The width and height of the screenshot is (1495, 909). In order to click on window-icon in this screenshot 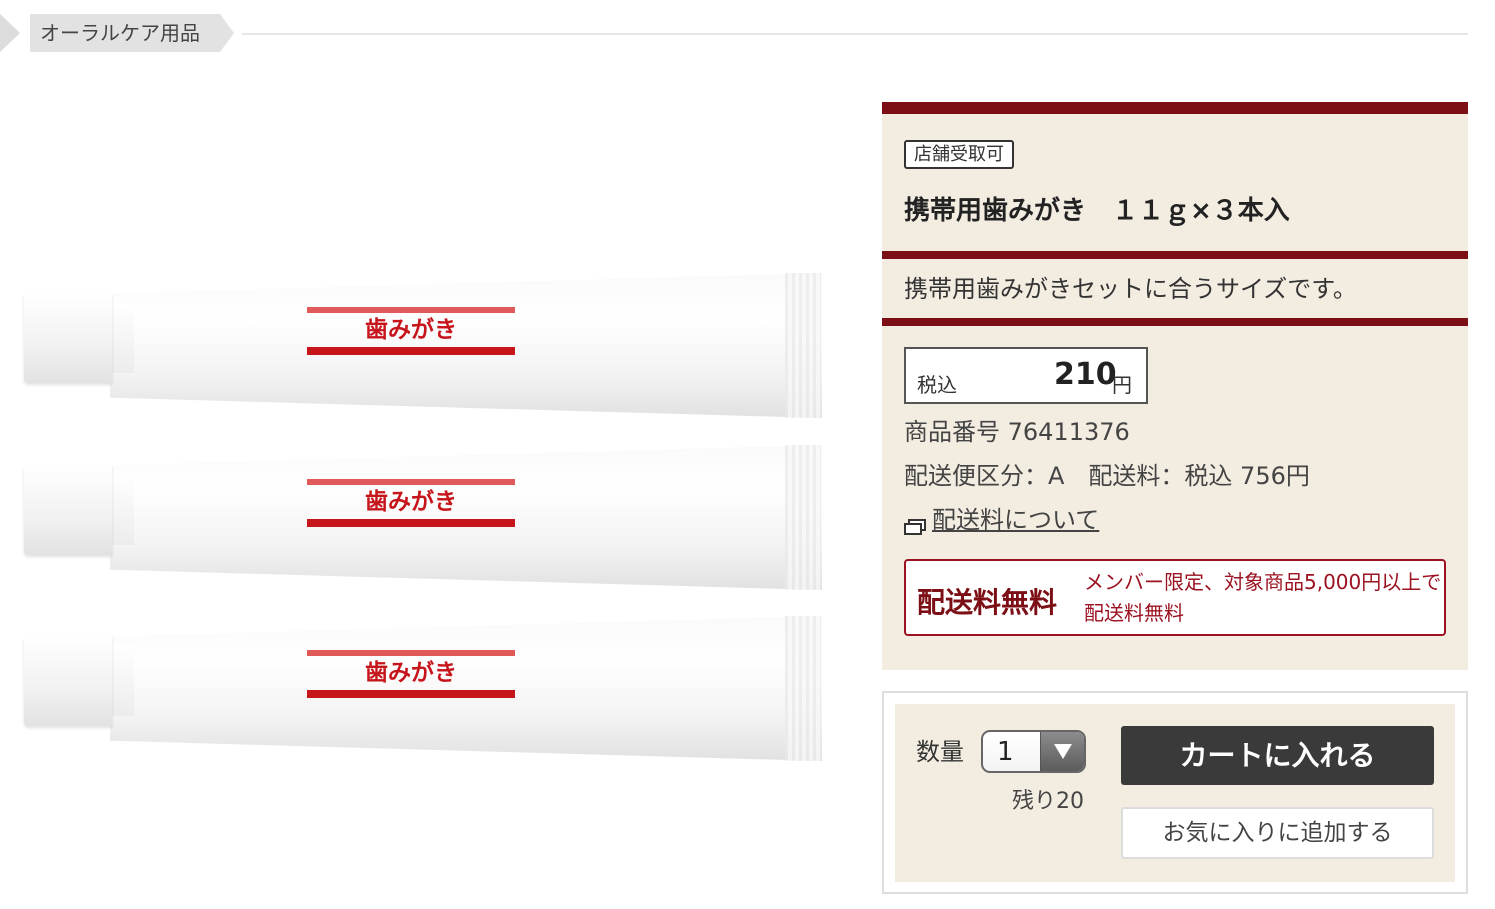, I will do `click(915, 523)`.